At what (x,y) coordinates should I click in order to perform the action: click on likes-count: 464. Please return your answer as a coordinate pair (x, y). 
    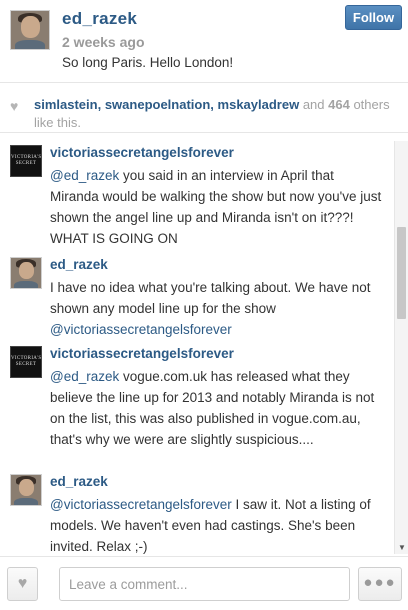
    Looking at the image, I should click on (339, 104).